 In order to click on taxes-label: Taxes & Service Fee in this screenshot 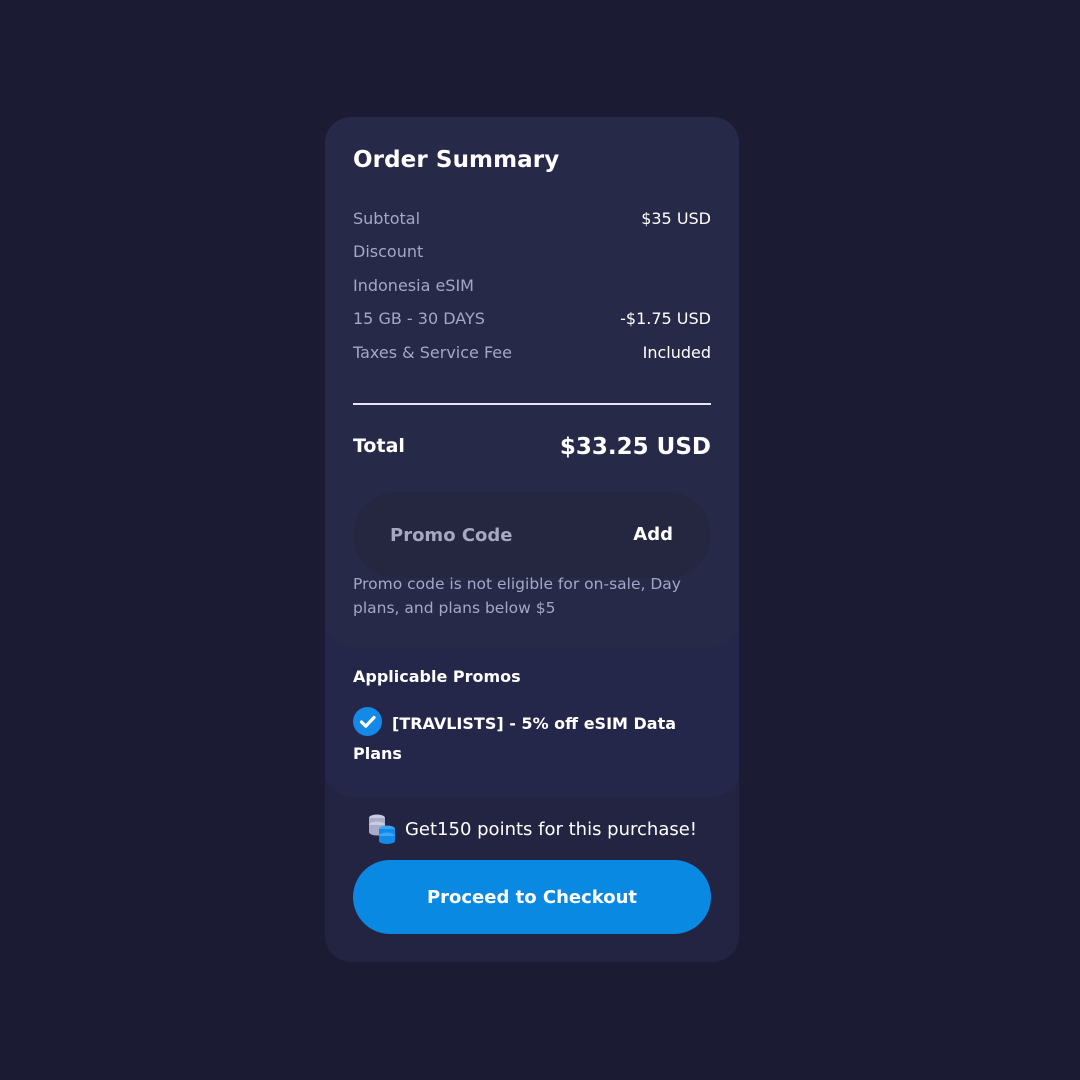, I will do `click(432, 352)`.